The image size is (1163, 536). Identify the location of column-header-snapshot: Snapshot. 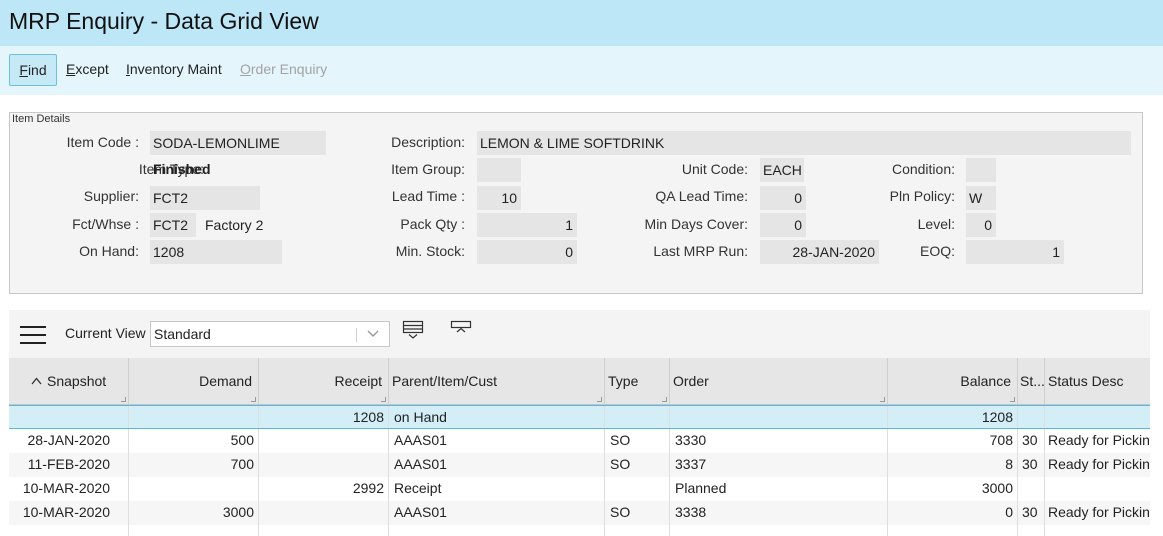
(69, 381).